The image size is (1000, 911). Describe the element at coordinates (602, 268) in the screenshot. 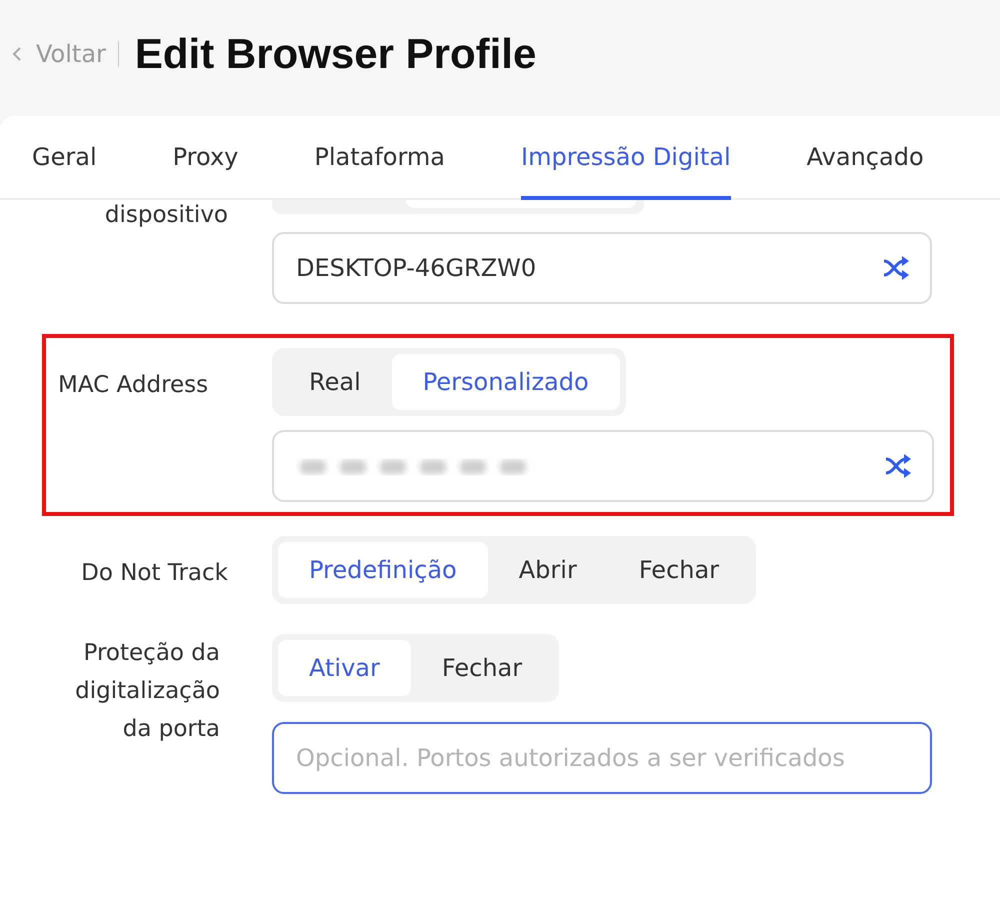

I see `input-field: DESKTOP-46GRZW0` at that location.